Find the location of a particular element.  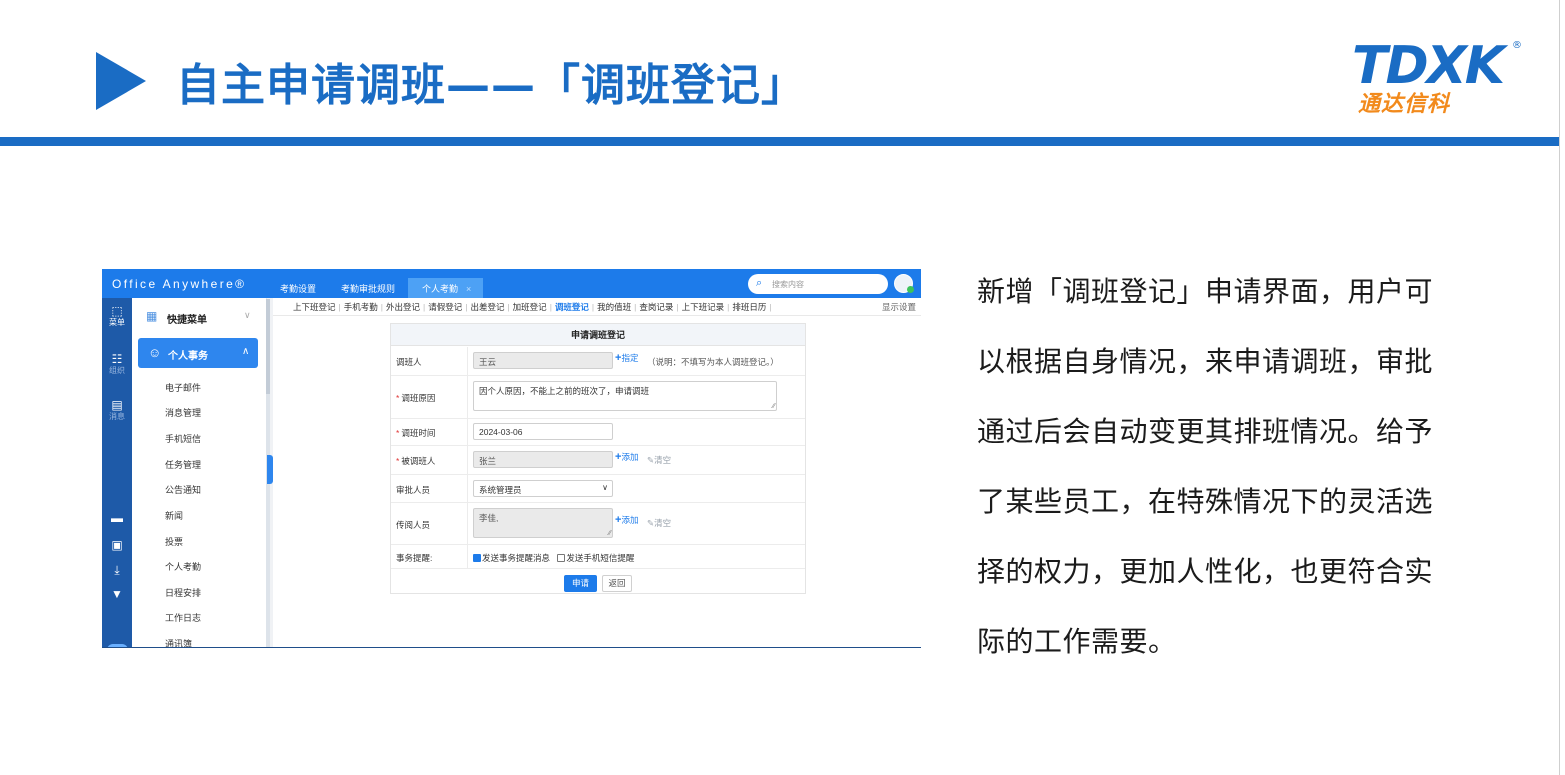

form-row-time: * 调班时间 2024-03-06 is located at coordinates (598, 432).